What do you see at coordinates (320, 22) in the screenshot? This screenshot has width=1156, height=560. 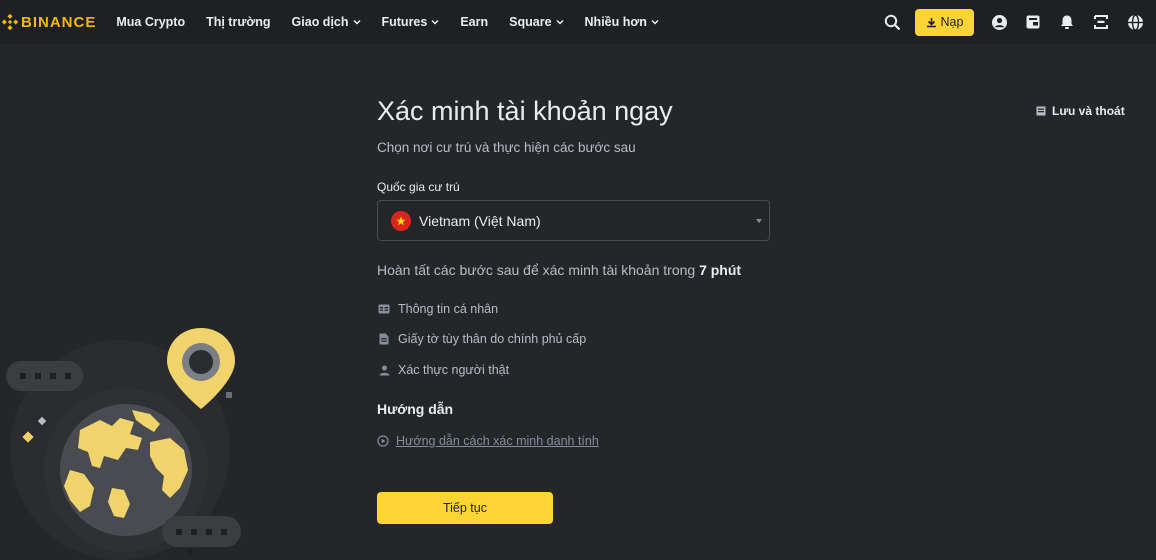 I see `nav-item-label: Giao dịch` at bounding box center [320, 22].